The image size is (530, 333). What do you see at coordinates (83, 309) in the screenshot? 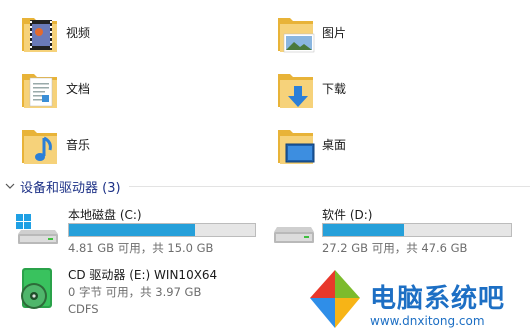
I see `drive-filesystem: CDFS` at bounding box center [83, 309].